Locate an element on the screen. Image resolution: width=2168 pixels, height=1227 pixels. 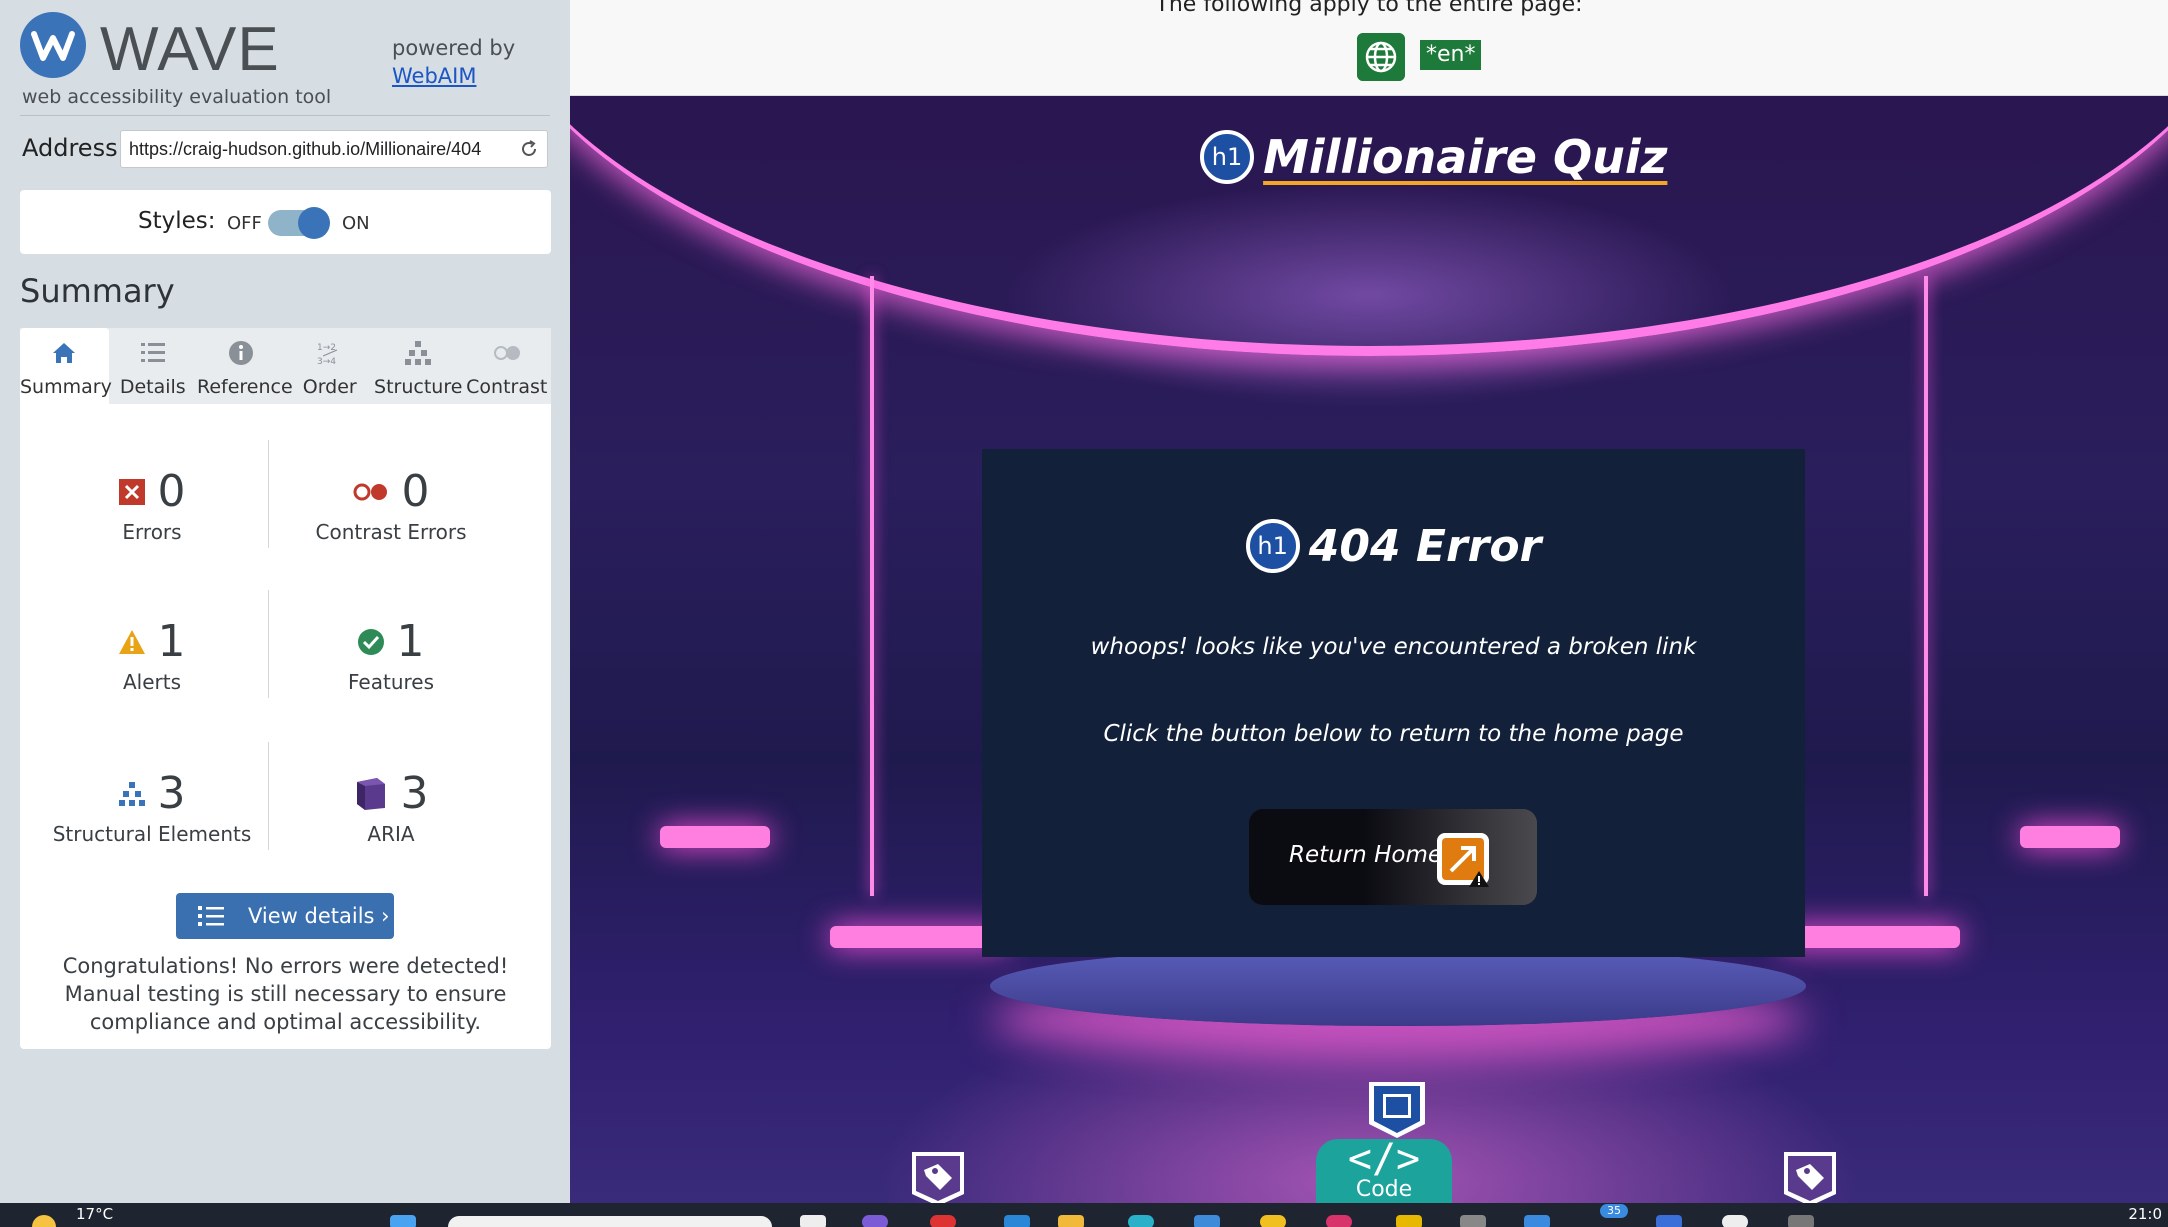
notification-badge: 35 is located at coordinates (1614, 1211).